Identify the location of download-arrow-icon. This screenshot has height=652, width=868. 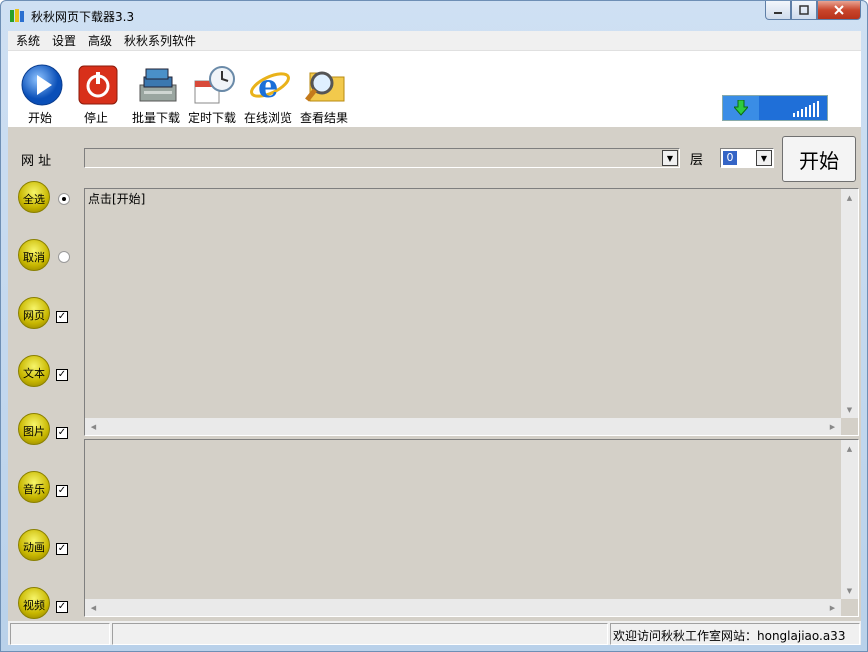
(741, 108).